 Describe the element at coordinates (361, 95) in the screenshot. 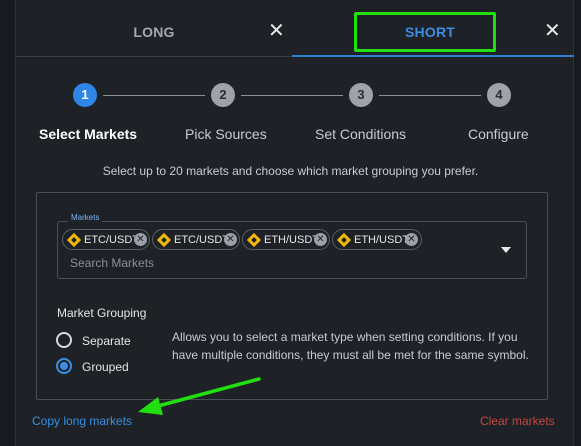

I see `step-3-indicator: 3` at that location.